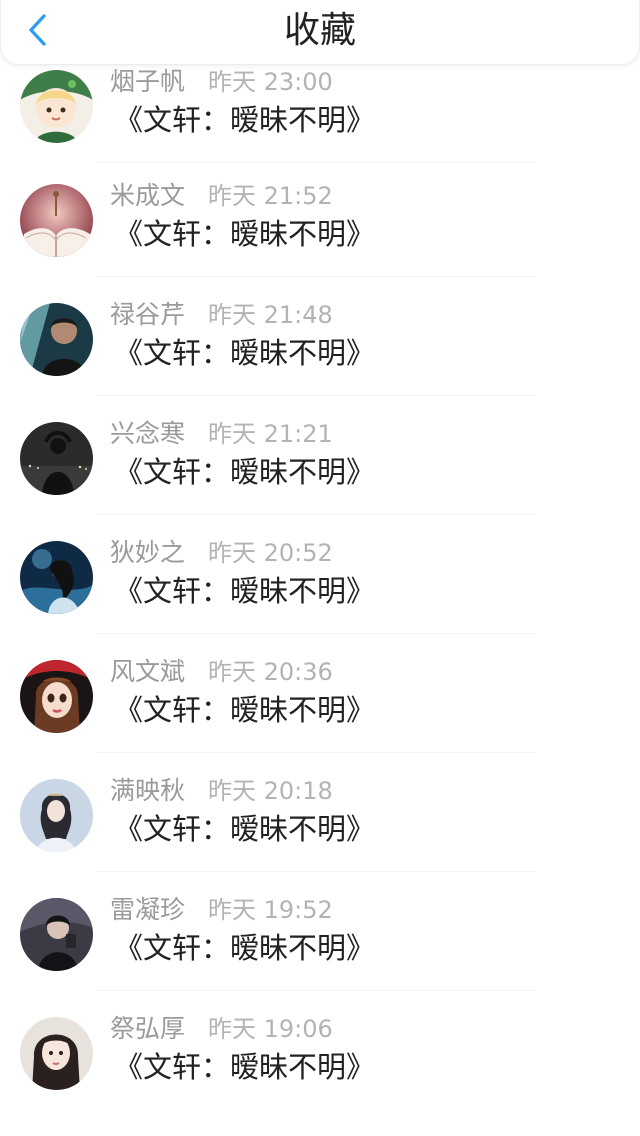 The height and width of the screenshot is (1136, 640). Describe the element at coordinates (148, 1028) in the screenshot. I see `username: 祭弘厚` at that location.